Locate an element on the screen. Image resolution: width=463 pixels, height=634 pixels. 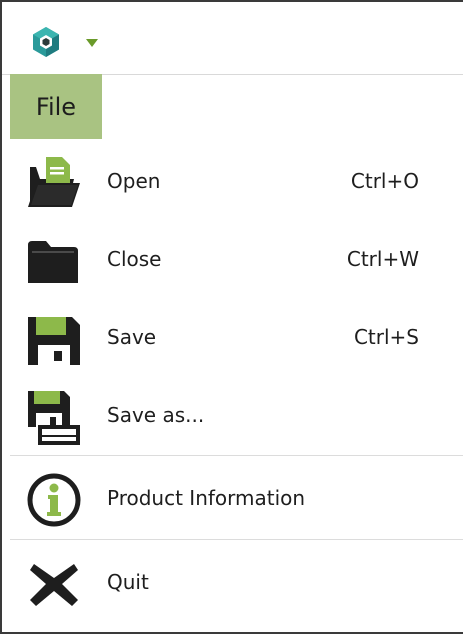
title-bar is located at coordinates (232, 38).